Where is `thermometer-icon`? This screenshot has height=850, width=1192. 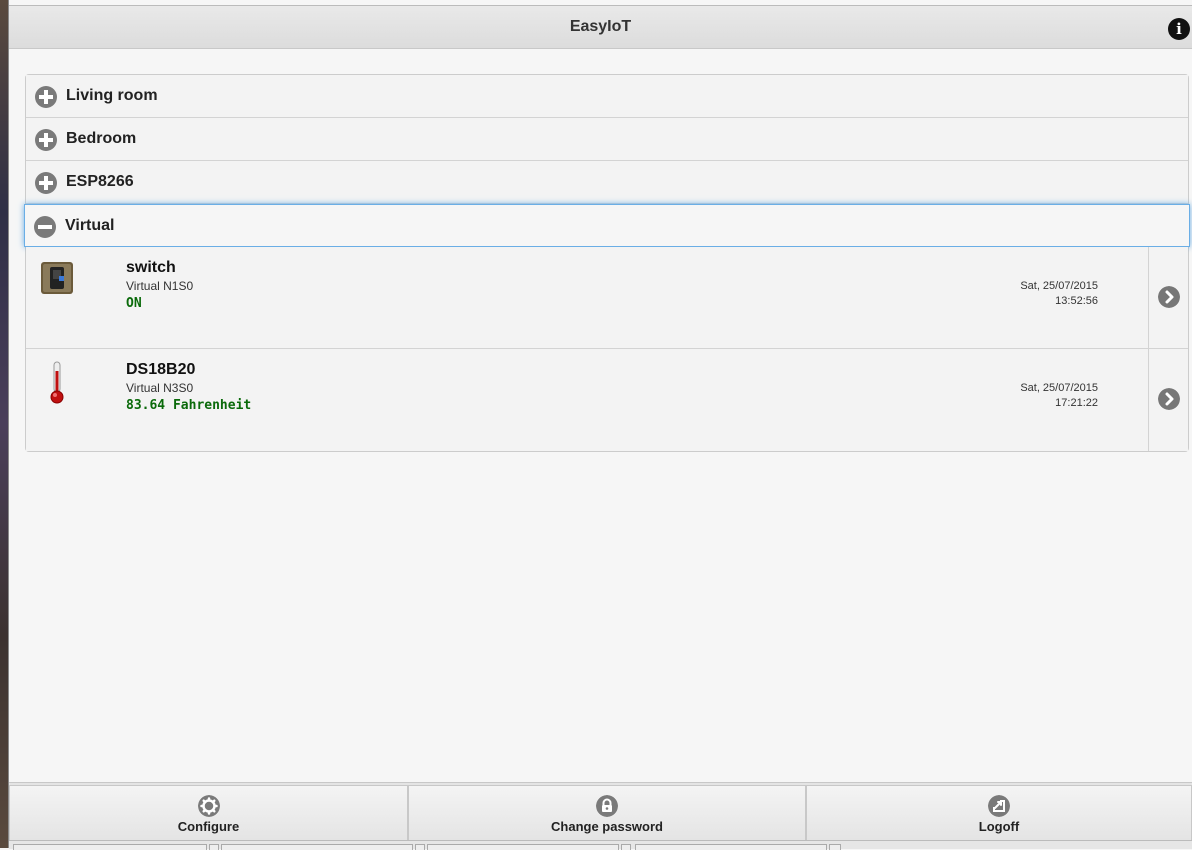
thermometer-icon is located at coordinates (57, 382).